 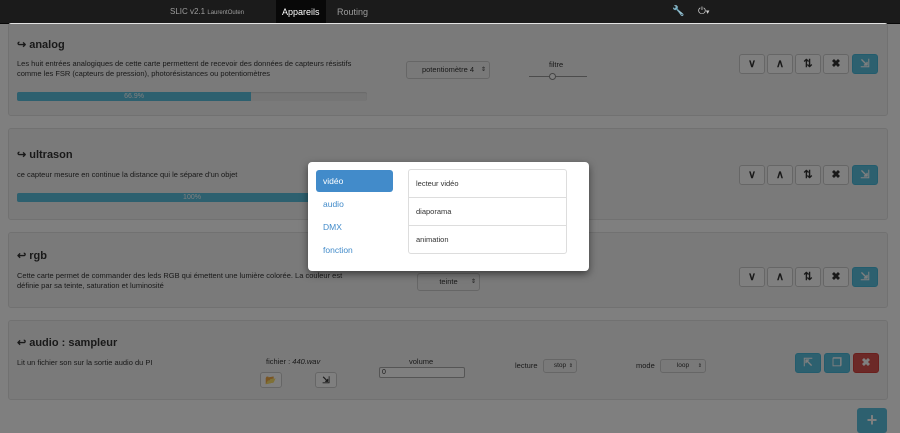 I want to click on tab-routing: Routing, so click(x=352, y=12).